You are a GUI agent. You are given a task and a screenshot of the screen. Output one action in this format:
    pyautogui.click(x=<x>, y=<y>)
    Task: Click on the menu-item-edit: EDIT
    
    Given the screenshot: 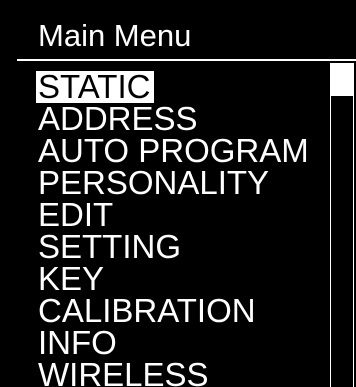 What is the action you would take?
    pyautogui.click(x=173, y=214)
    